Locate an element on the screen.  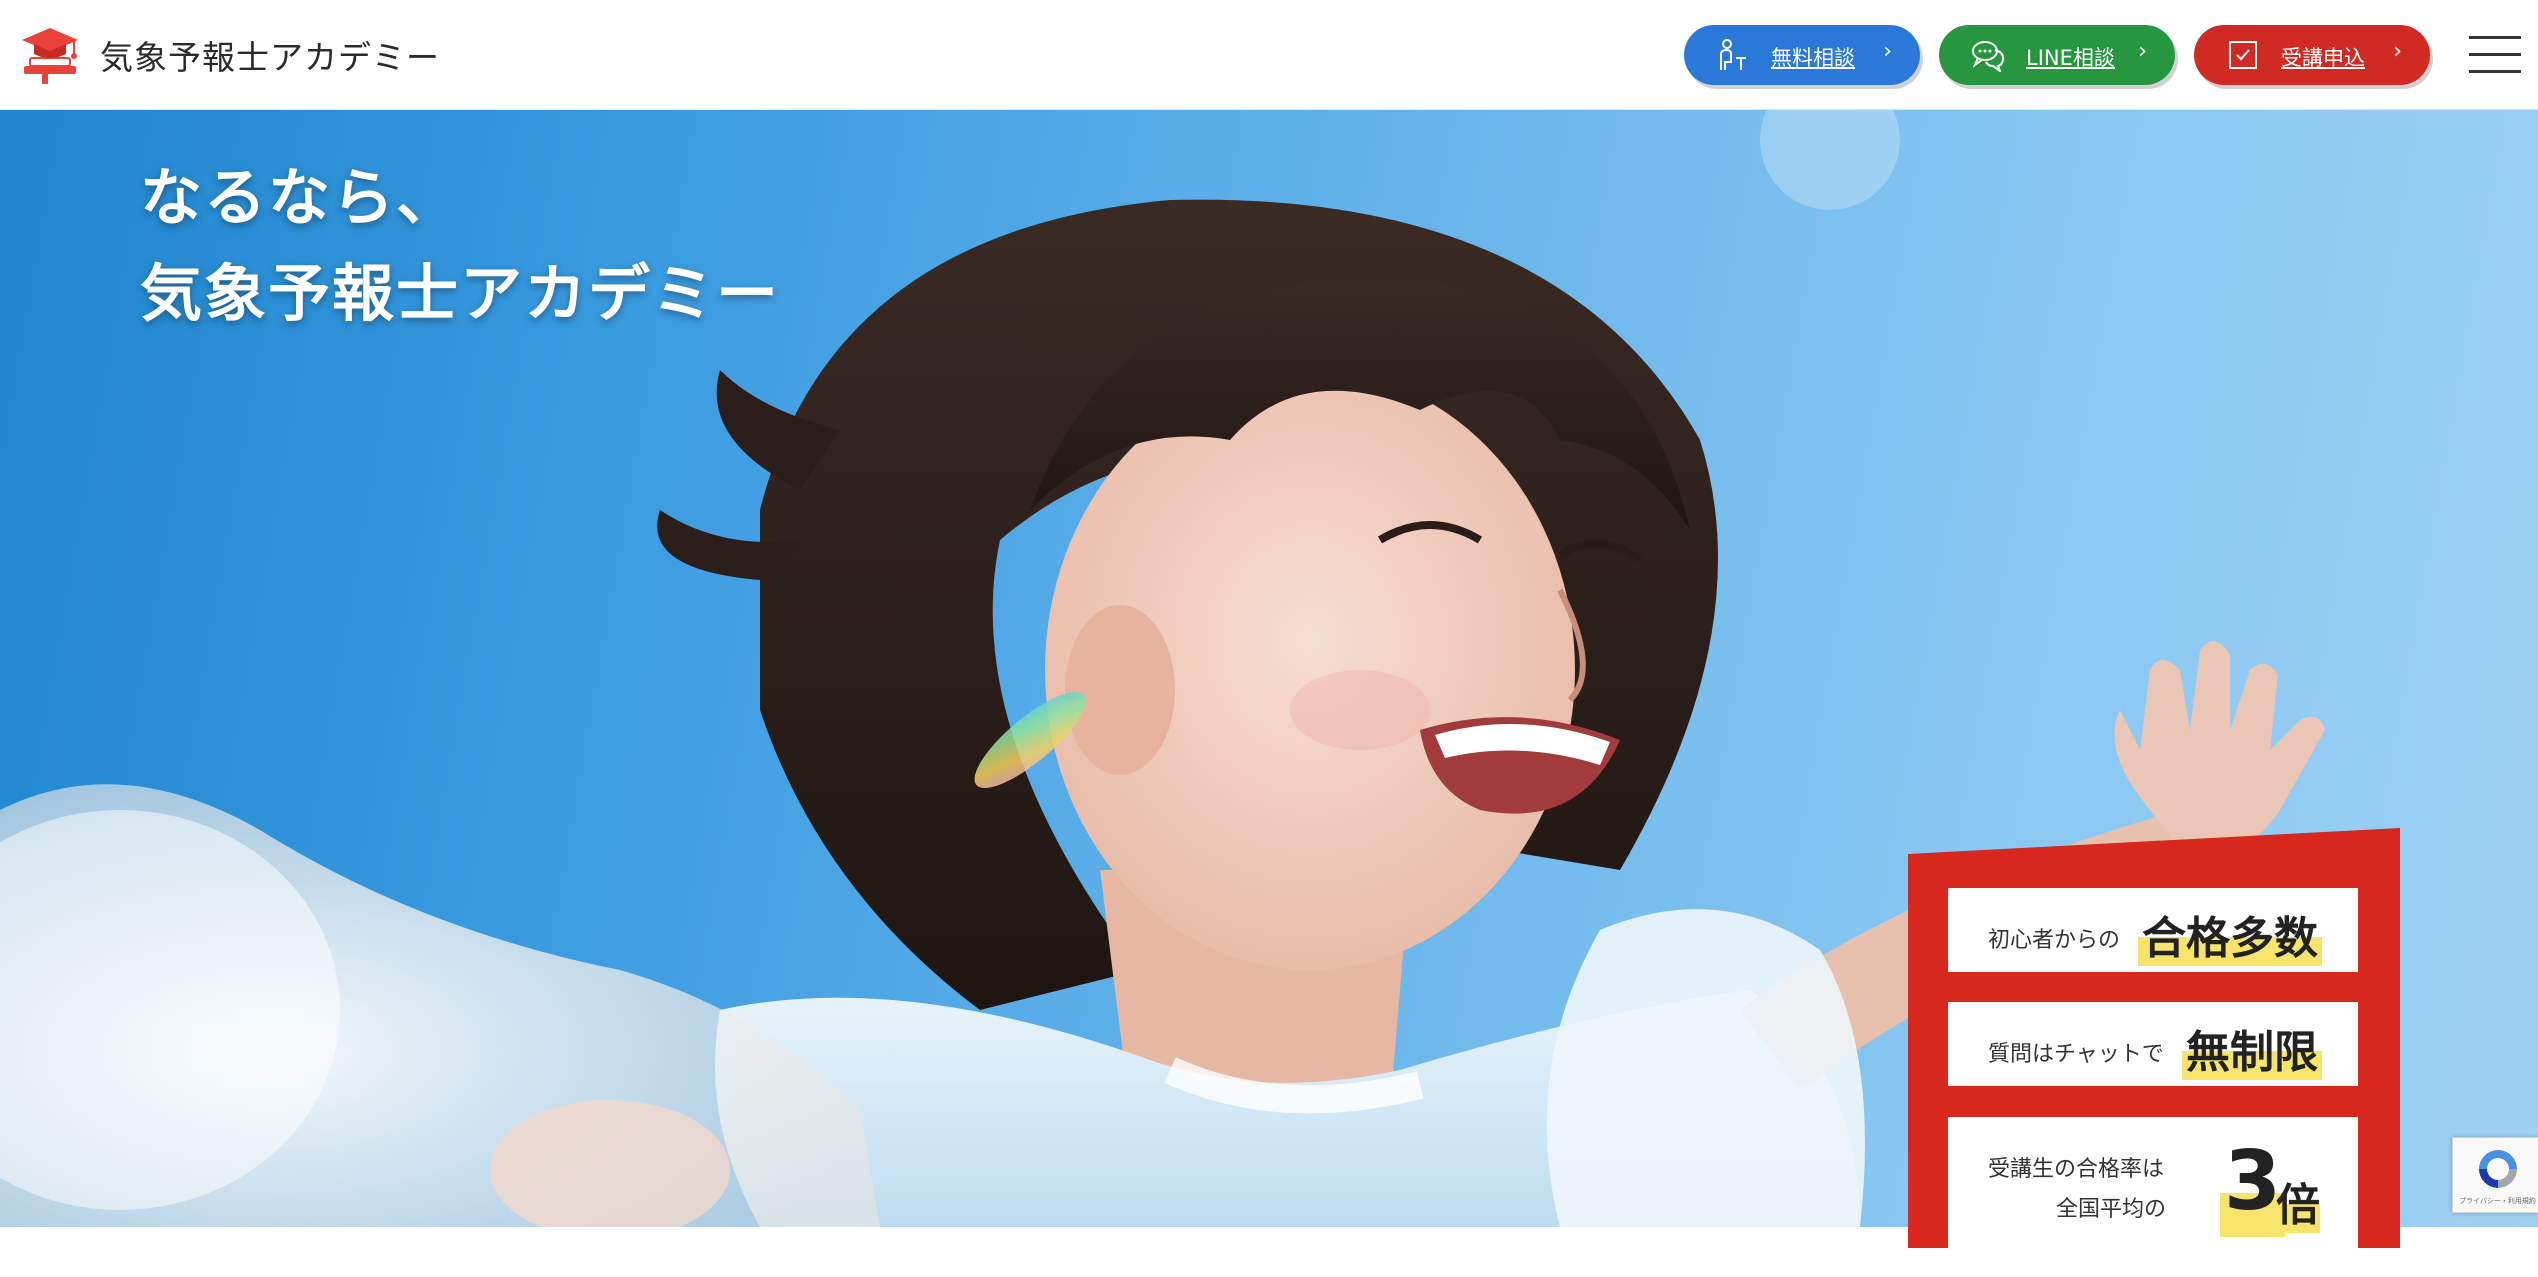
feature-big-text: 無制限 is located at coordinates (2252, 1048).